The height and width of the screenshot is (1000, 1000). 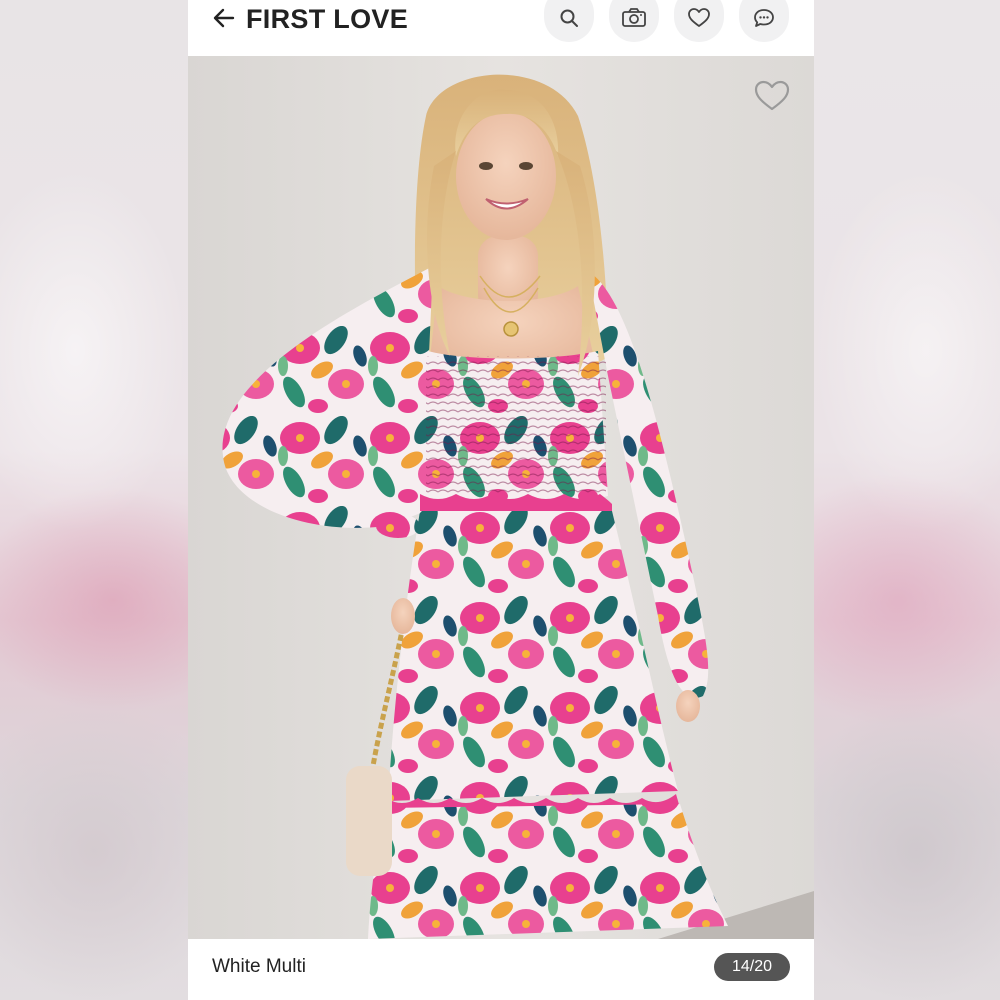 I want to click on search-icon, so click(x=569, y=17).